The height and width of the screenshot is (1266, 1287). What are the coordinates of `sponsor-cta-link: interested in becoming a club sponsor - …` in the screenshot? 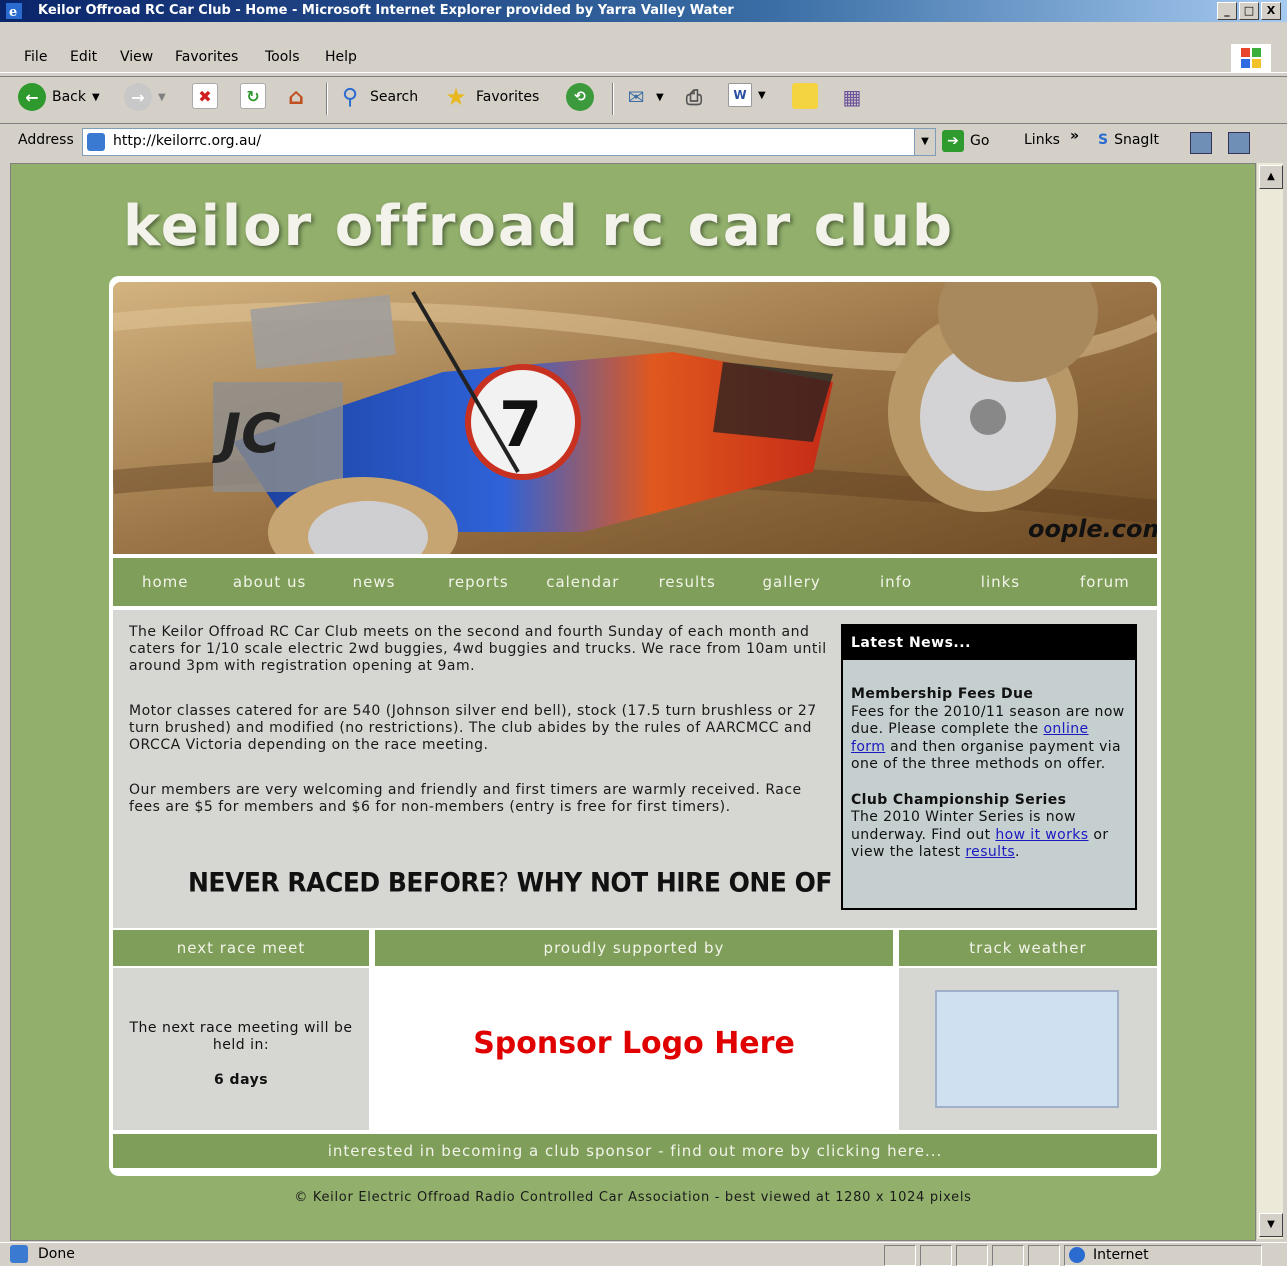 It's located at (635, 1151).